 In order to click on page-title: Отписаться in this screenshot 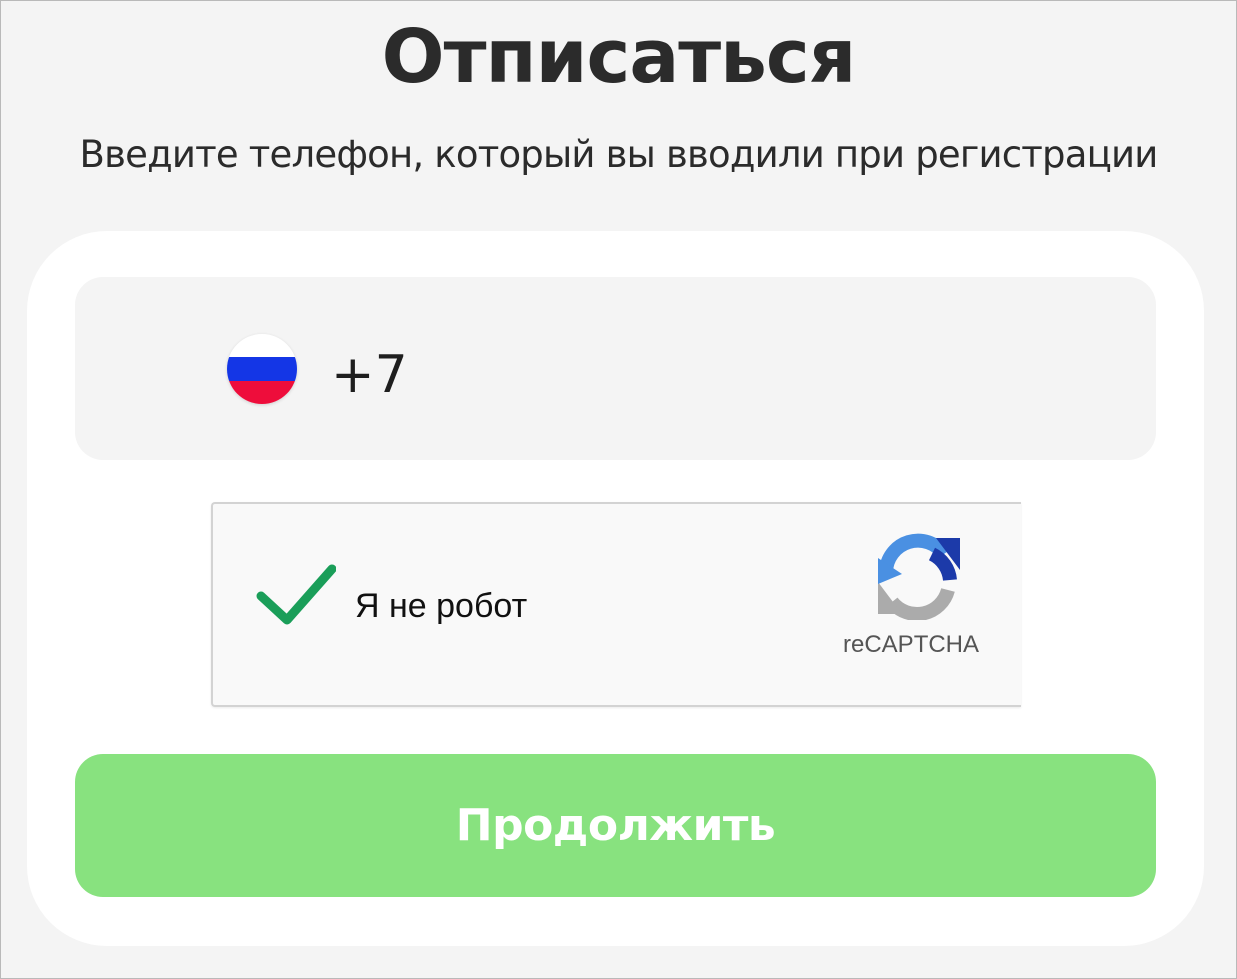, I will do `click(619, 57)`.